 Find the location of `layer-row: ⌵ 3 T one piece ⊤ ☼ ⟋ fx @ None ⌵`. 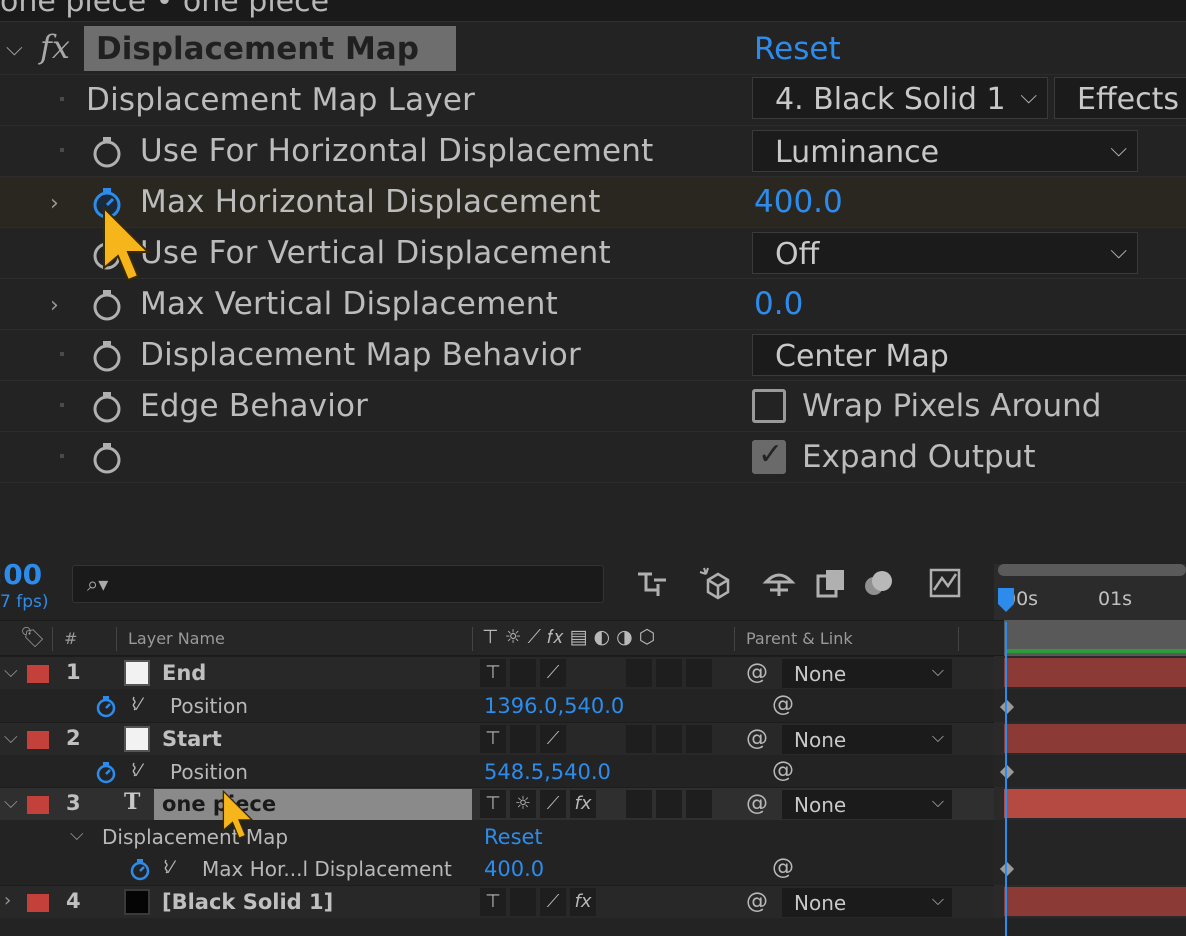

layer-row: ⌵ 3 T one piece ⊤ ☼ ⟋ fx @ None ⌵ is located at coordinates (497, 803).